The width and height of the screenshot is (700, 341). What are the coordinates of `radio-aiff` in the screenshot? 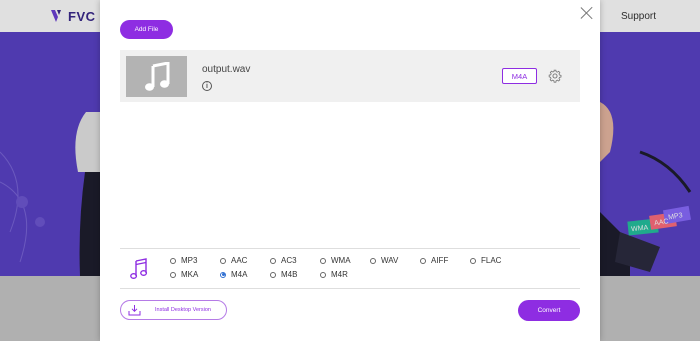 It's located at (423, 260).